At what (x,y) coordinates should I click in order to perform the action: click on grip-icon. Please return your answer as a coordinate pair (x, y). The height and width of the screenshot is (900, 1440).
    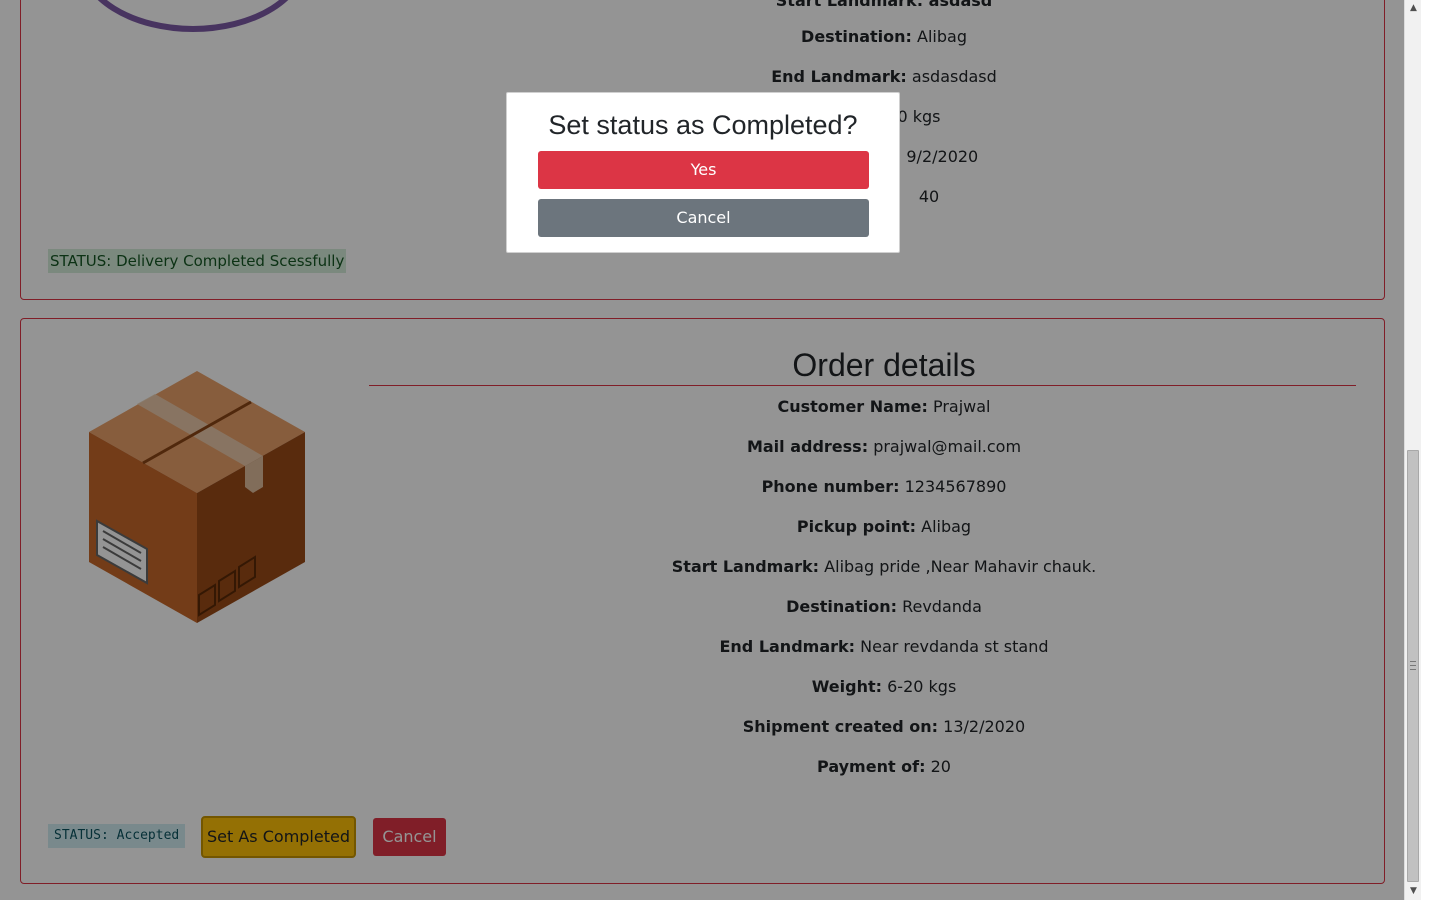
    Looking at the image, I should click on (1413, 665).